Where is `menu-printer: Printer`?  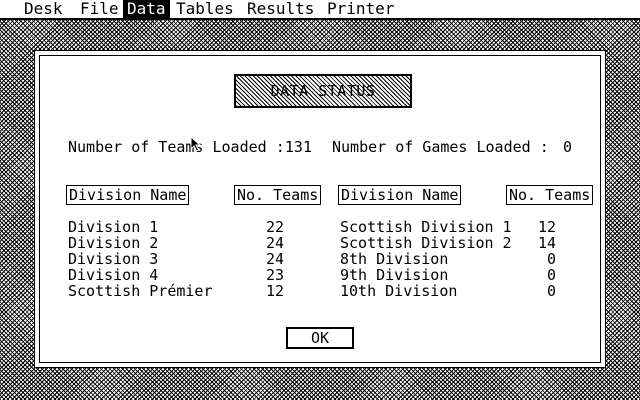
menu-printer: Printer is located at coordinates (360, 9).